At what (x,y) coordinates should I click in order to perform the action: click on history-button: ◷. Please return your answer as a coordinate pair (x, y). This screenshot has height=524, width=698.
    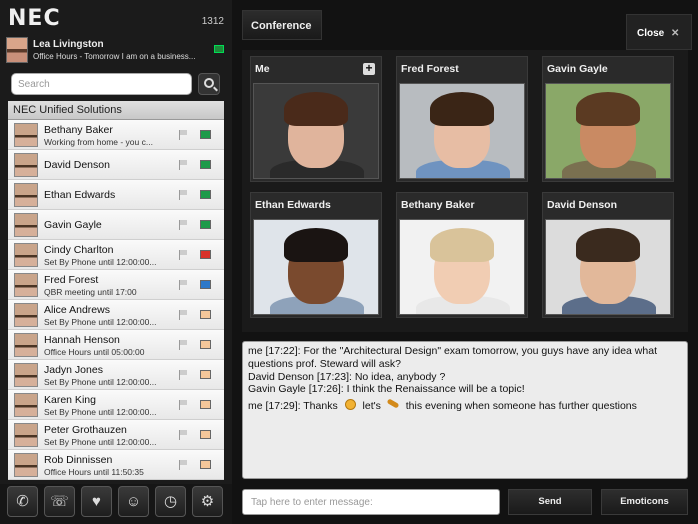
    Looking at the image, I should click on (170, 501).